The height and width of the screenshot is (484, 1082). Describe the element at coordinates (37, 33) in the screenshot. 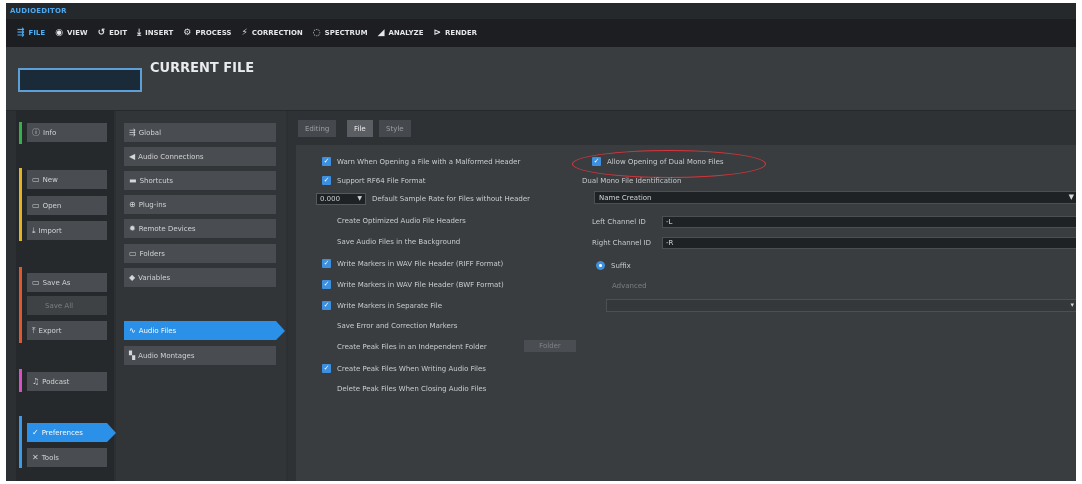

I see `menu-file-label: FILE` at that location.